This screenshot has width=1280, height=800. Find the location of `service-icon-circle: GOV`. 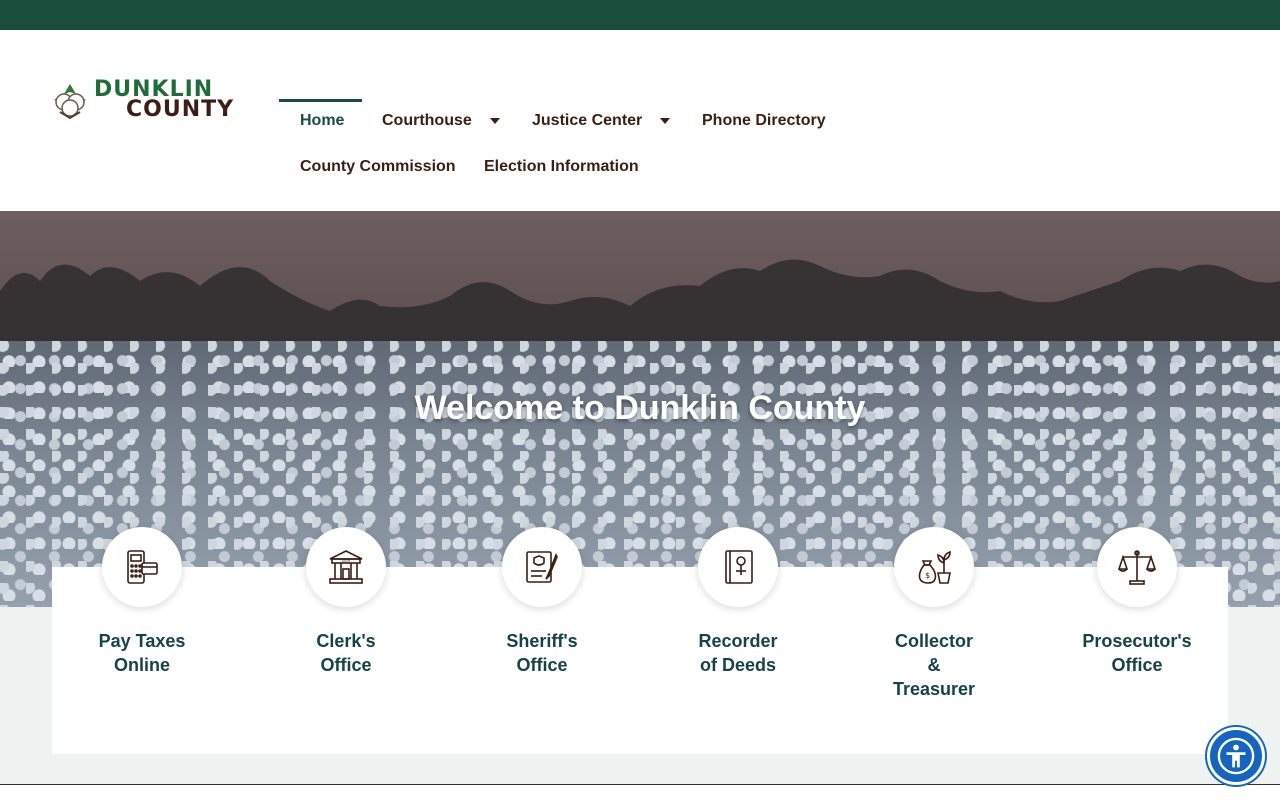

service-icon-circle: GOV is located at coordinates (346, 567).